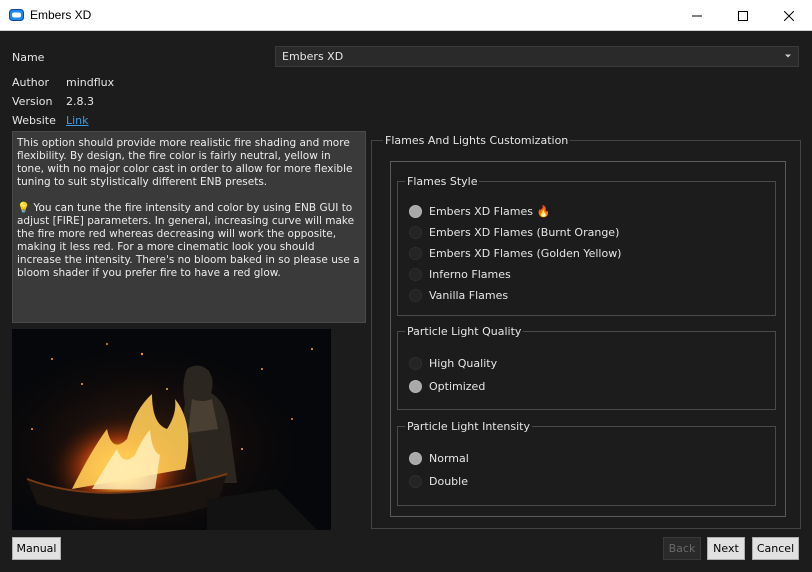 Image resolution: width=812 pixels, height=572 pixels. I want to click on radio-label: Optimized, so click(457, 386).